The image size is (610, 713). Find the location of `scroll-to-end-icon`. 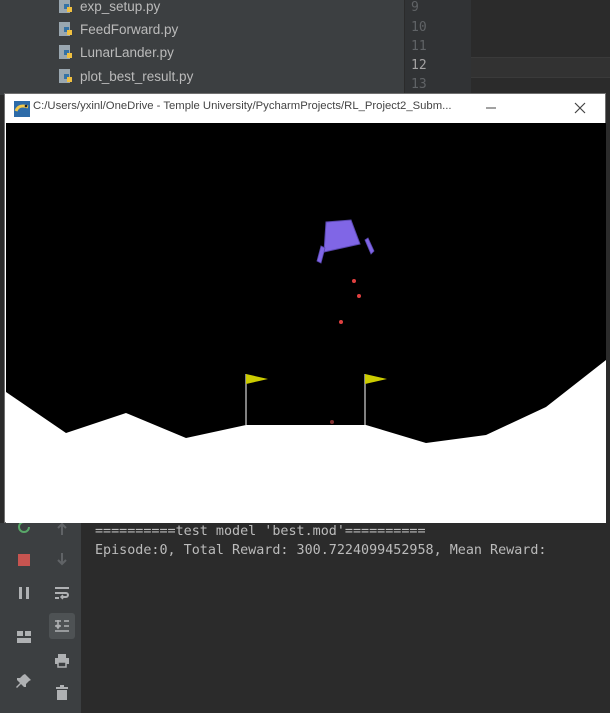

scroll-to-end-icon is located at coordinates (62, 626).